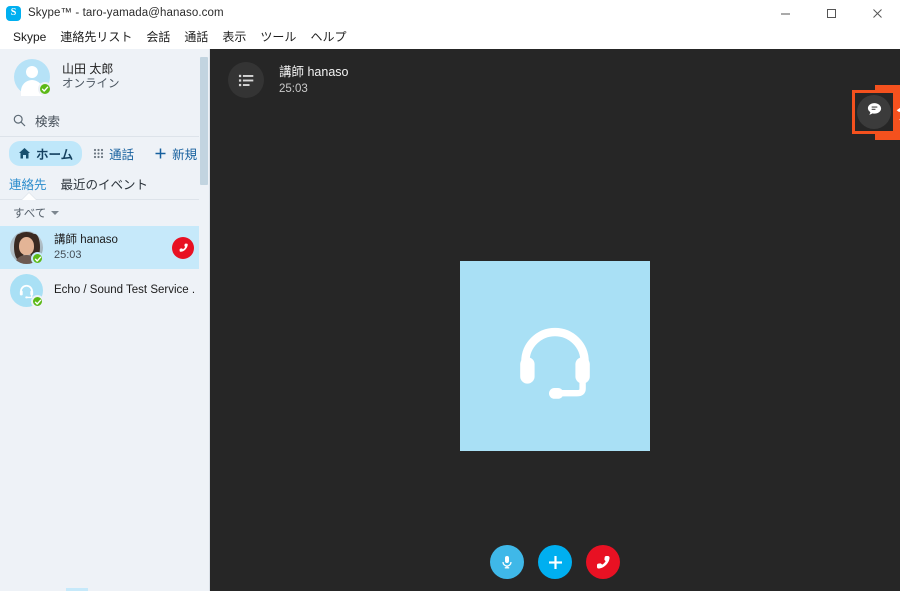 This screenshot has width=900, height=591. I want to click on headset-icon, so click(555, 356).